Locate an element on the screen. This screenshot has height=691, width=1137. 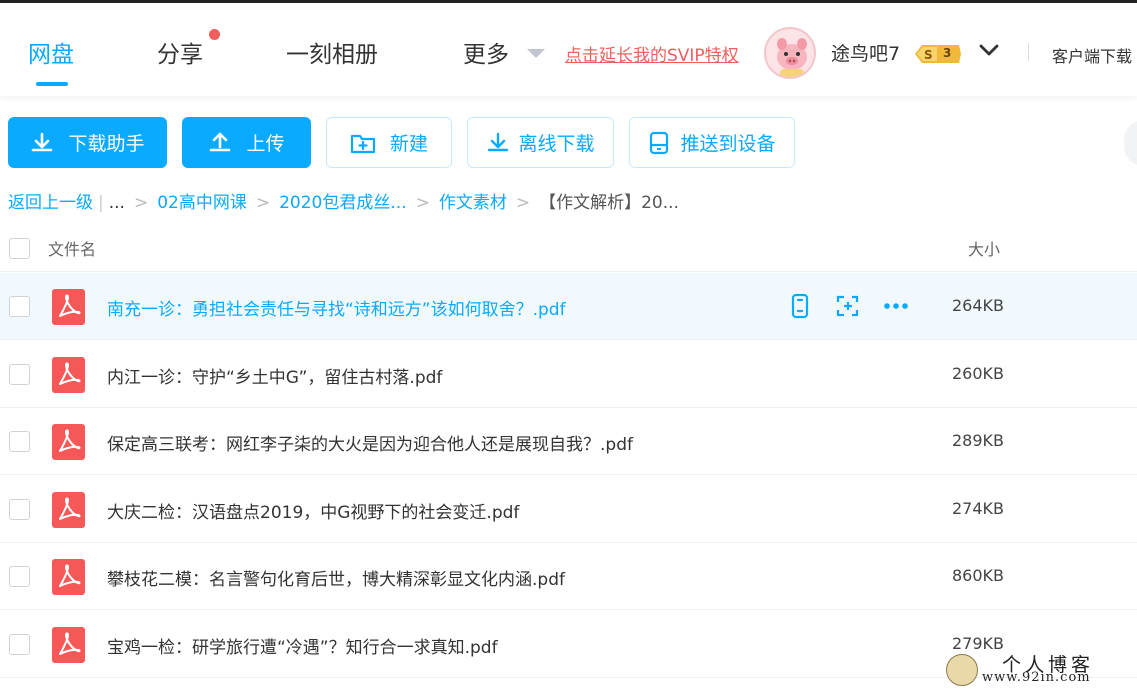
push-to-device-label: 推送到设备 is located at coordinates (728, 144).